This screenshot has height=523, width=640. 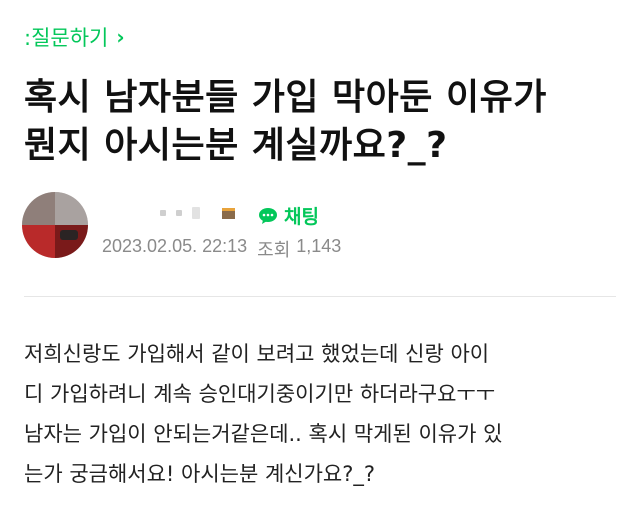 What do you see at coordinates (301, 217) in the screenshot?
I see `chat-label: 채팅` at bounding box center [301, 217].